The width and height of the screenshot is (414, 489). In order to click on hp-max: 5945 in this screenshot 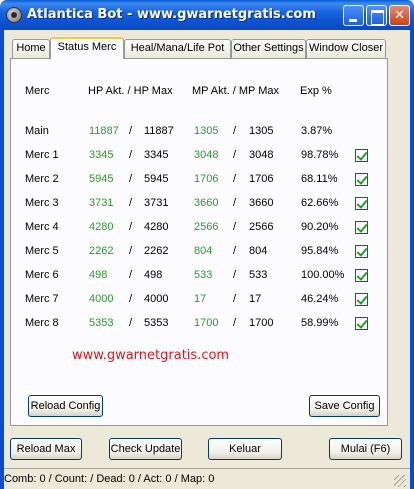, I will do `click(156, 179)`.